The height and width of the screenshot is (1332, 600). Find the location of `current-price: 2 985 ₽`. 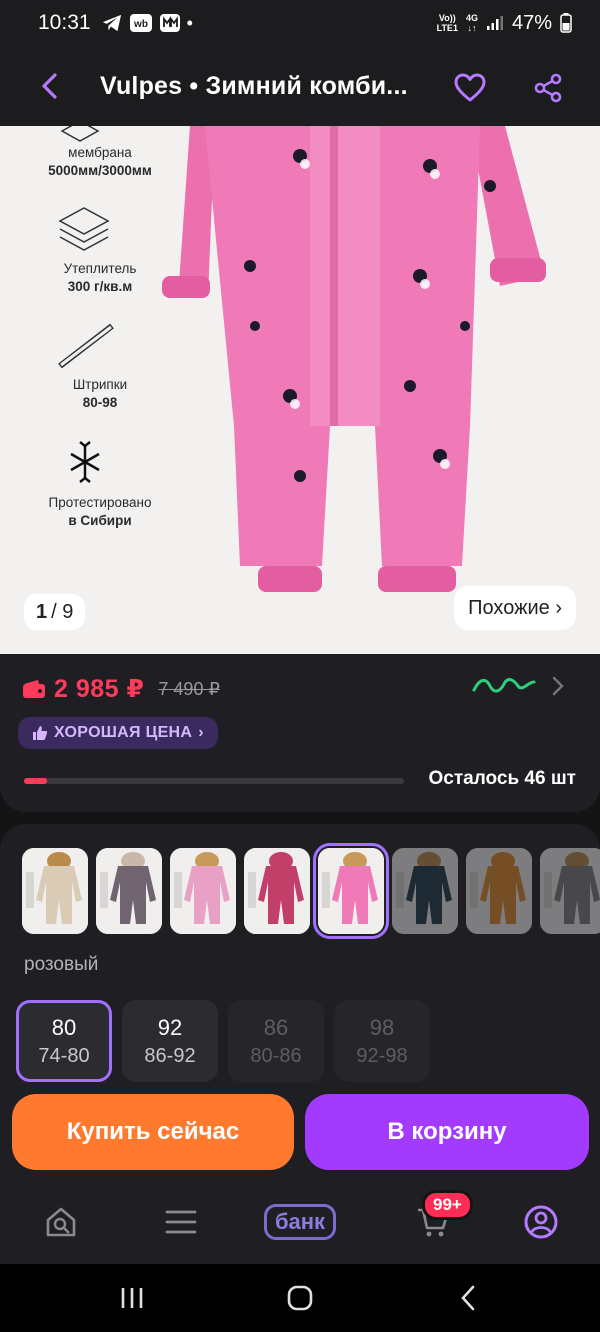

current-price: 2 985 ₽ is located at coordinates (99, 689).